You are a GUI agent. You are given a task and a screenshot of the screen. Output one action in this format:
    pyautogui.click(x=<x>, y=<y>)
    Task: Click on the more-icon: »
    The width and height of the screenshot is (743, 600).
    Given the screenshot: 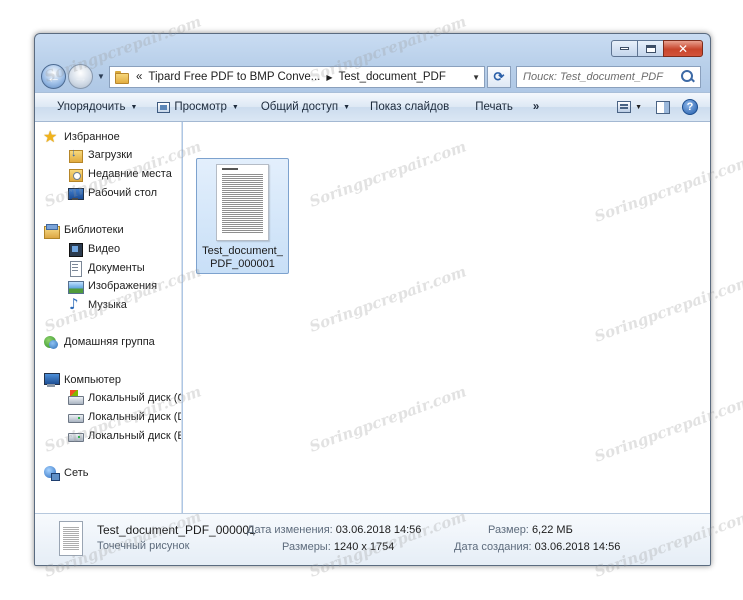 What is the action you would take?
    pyautogui.click(x=536, y=107)
    